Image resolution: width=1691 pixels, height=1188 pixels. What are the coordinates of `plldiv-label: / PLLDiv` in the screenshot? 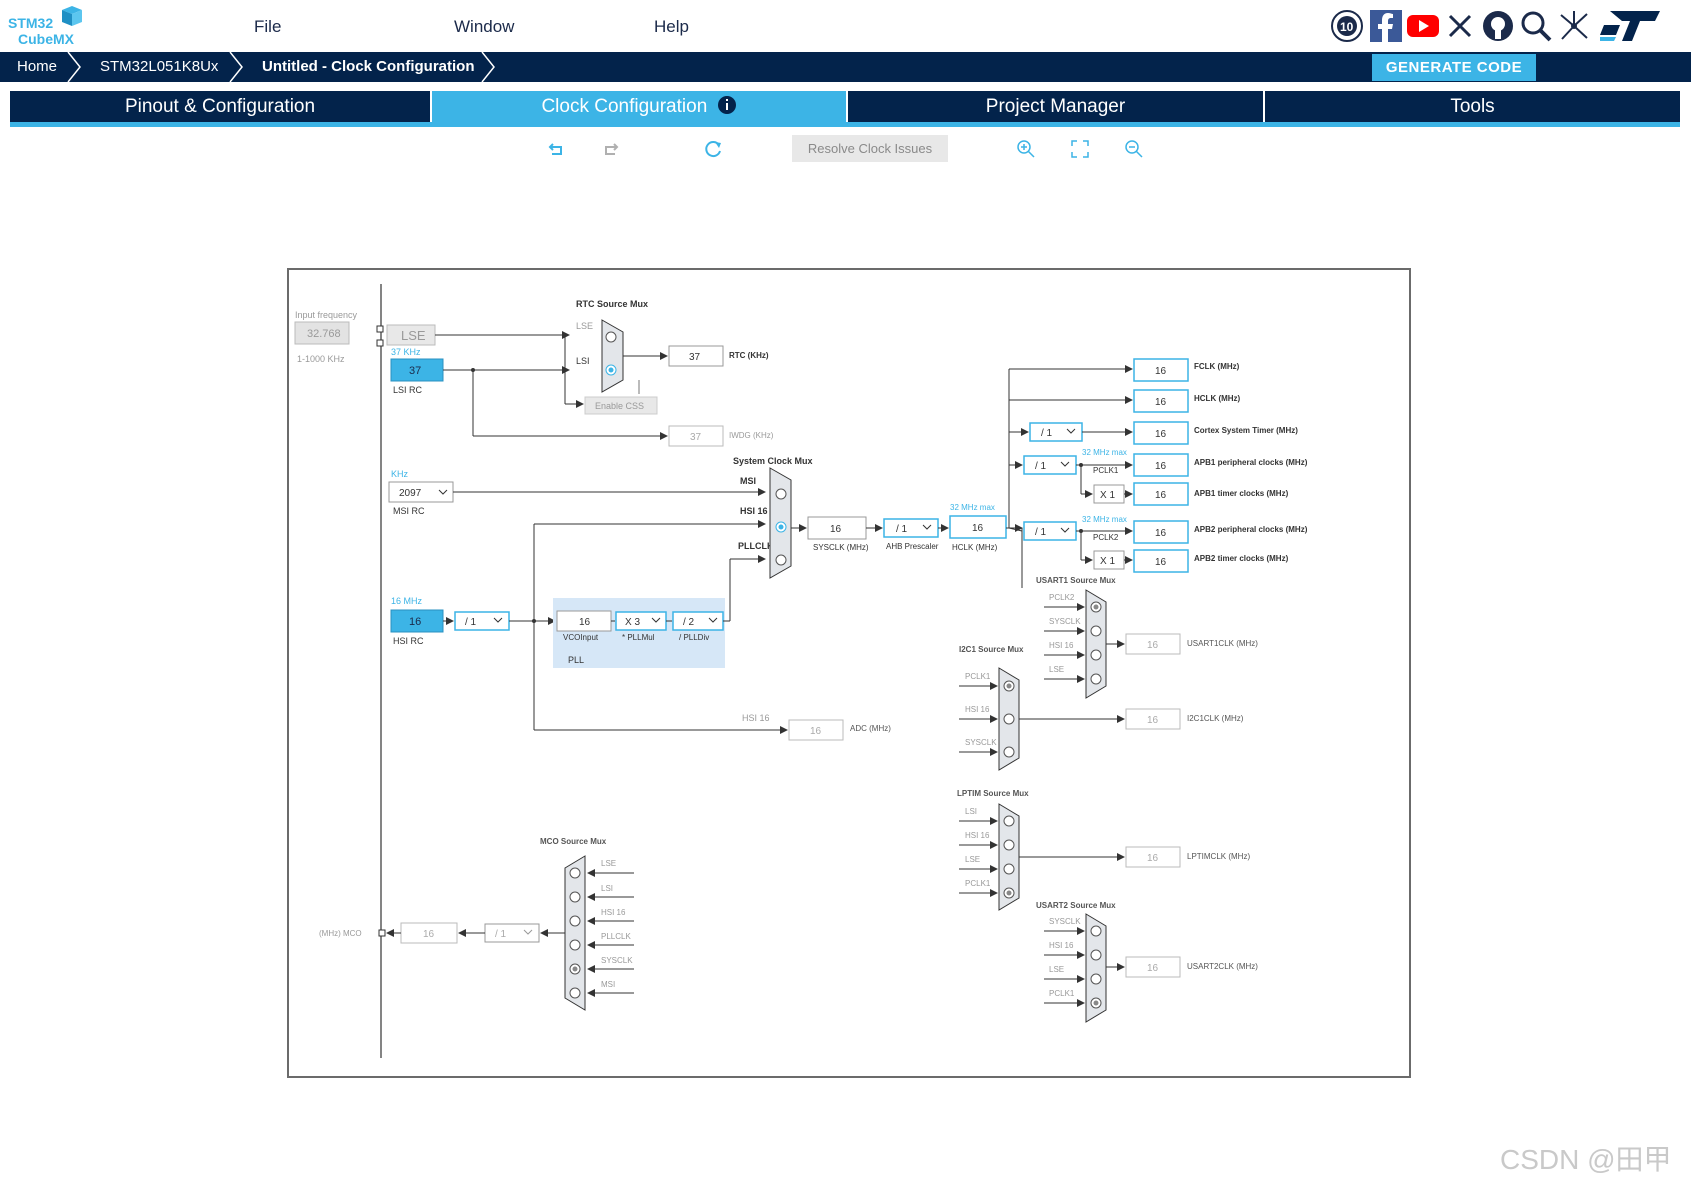 It's located at (694, 637).